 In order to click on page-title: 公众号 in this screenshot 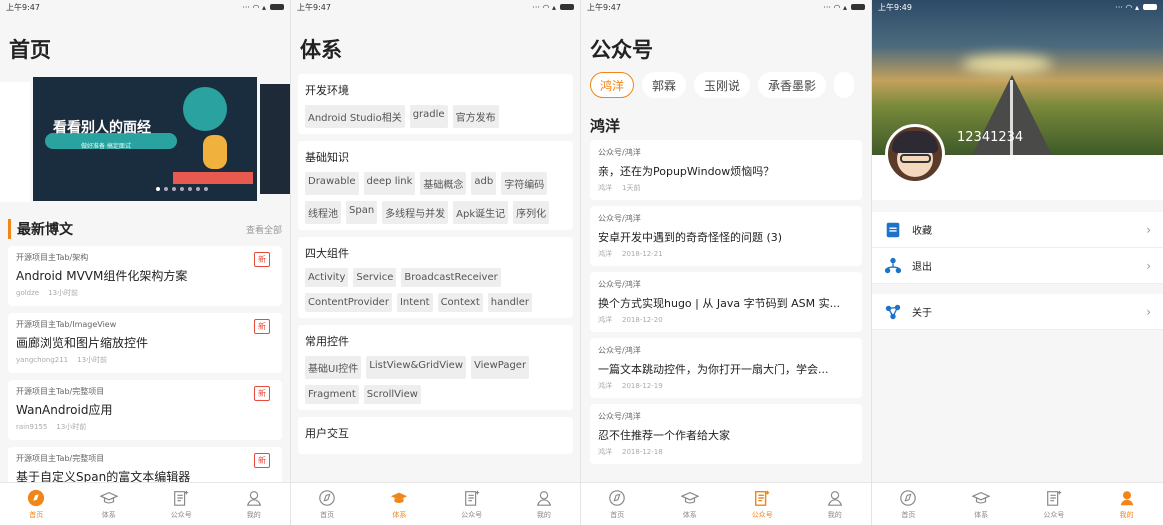, I will do `click(621, 50)`.